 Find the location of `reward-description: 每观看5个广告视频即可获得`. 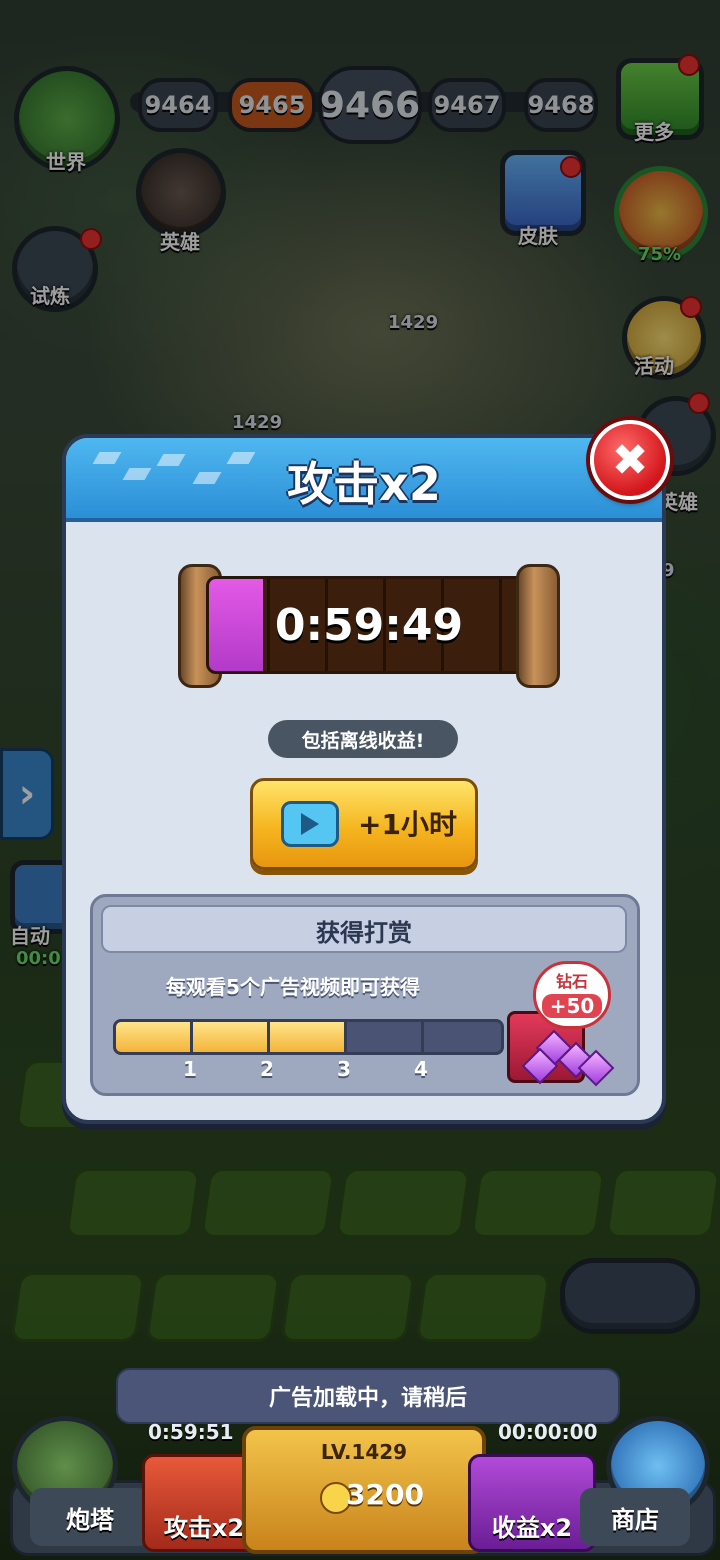

reward-description: 每观看5个广告视频即可获得 is located at coordinates (293, 987).